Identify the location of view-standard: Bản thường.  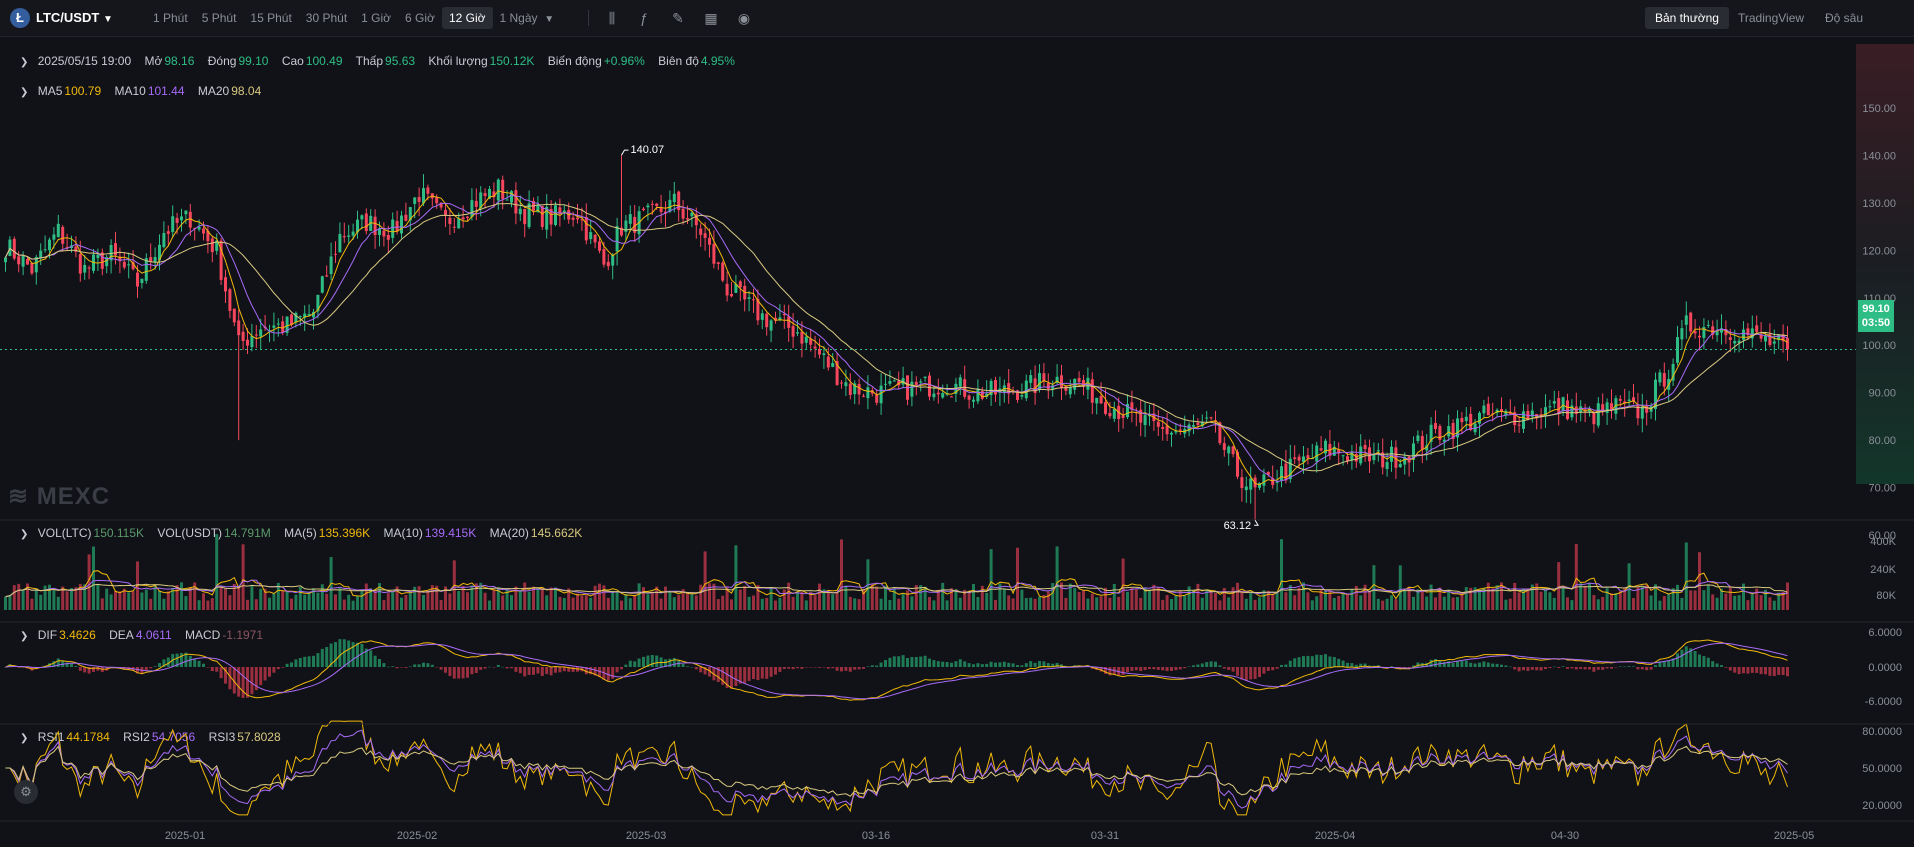
(1687, 18).